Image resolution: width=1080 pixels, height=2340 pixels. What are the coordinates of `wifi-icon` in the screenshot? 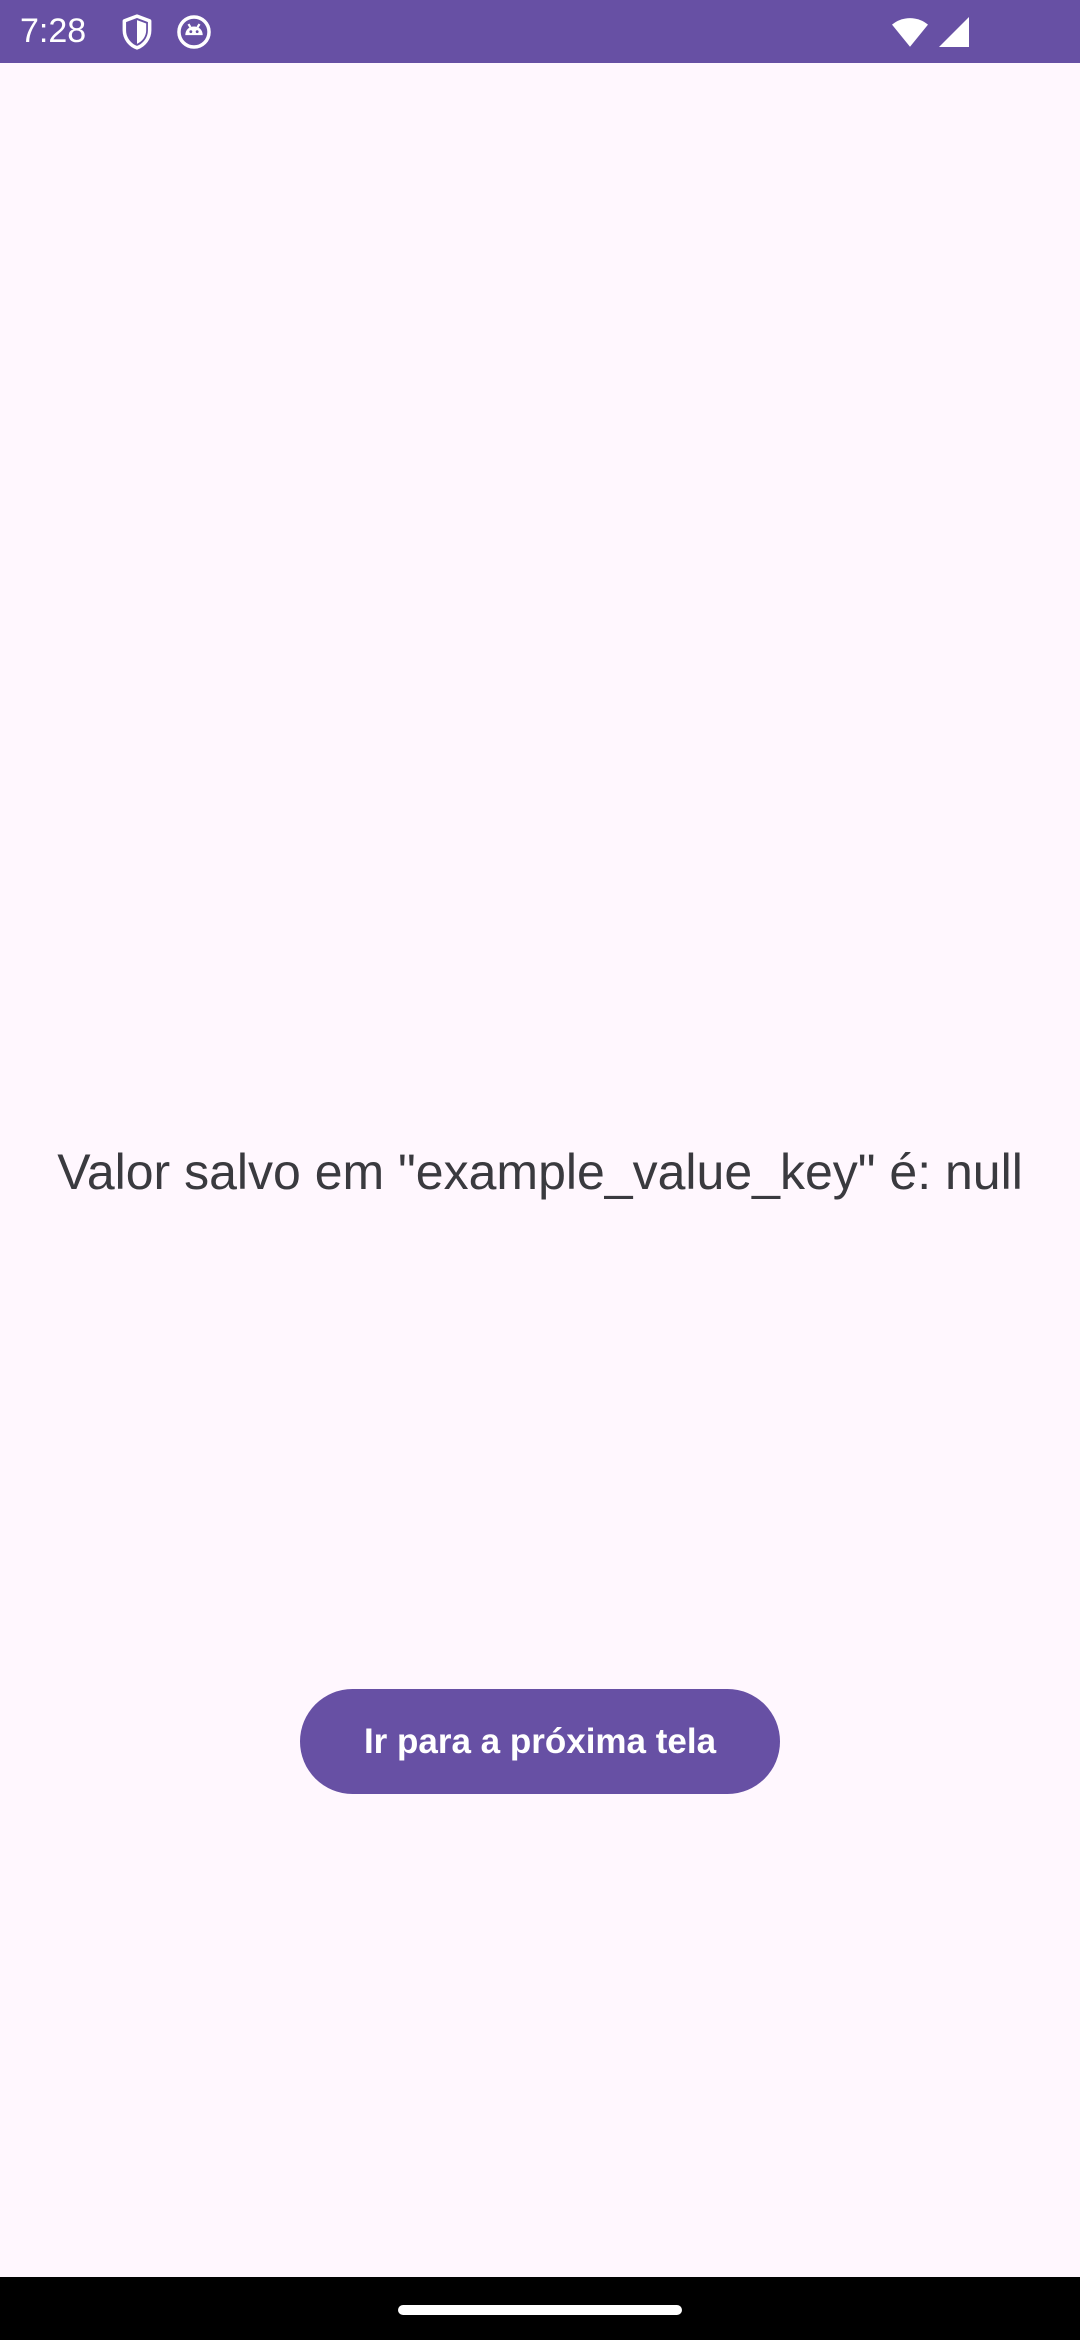 It's located at (910, 32).